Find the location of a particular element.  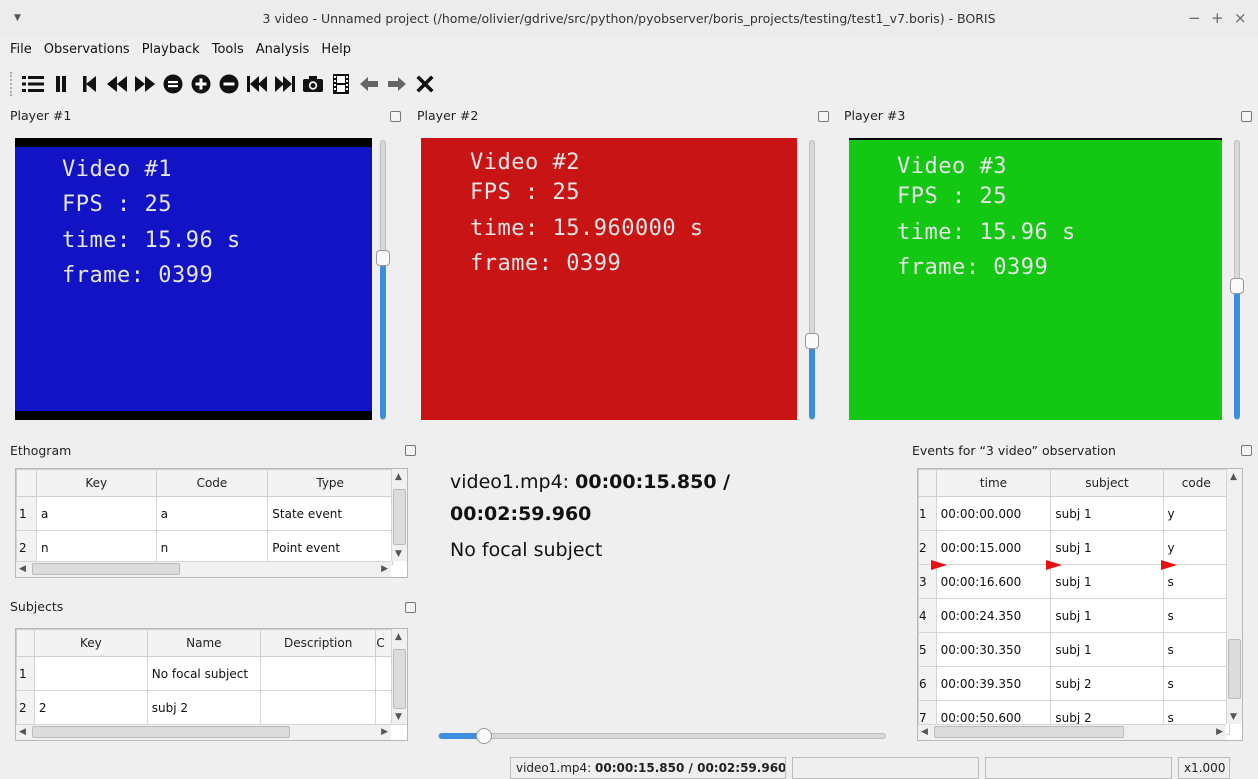

player-3-volume-handle is located at coordinates (1237, 286).